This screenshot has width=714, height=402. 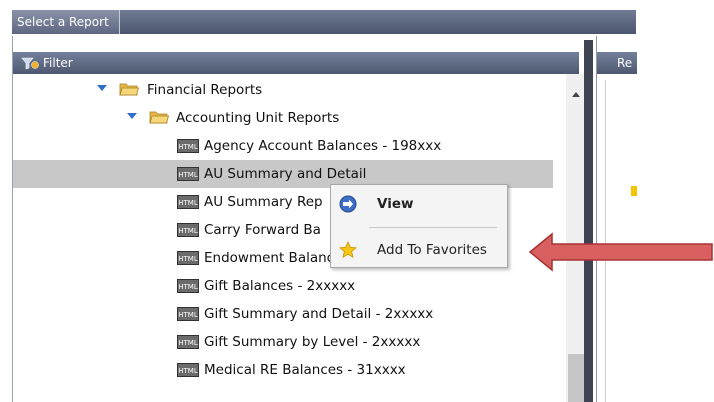 What do you see at coordinates (30, 63) in the screenshot?
I see `filter-icon` at bounding box center [30, 63].